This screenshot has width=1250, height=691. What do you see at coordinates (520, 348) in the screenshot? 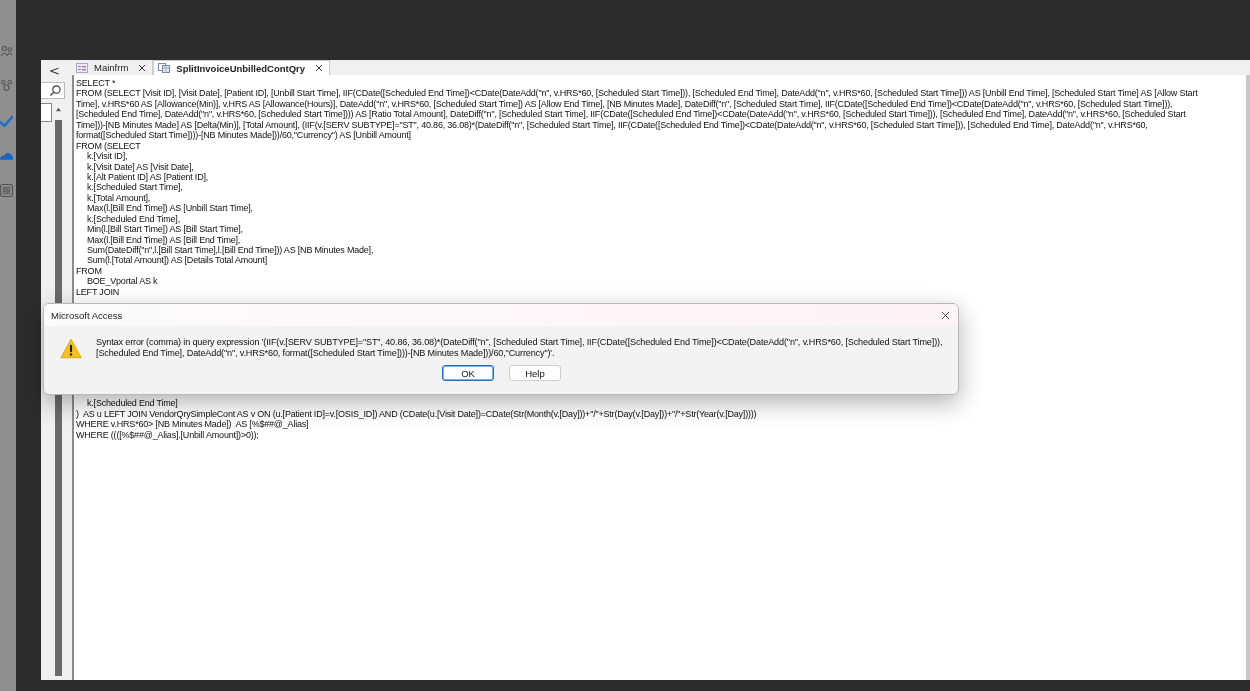
I see `error-message: Syntax error (comma) in query expression '(IIF(v.[SERV SUBTYPE]="ST", 40.86, 36.08)*(DateDiff("n", [Scheduled Start Time], IIF(CDate([Scheduled End Time])<CDate(DateAdd("n", v.HRS*60, [Scheduled Start Time])), [Scheduled End Time], DateAdd("n", v.HRS*60, format([Scheduled Start Time])))-[NB Minutes Made]))/60,"Currency")'.` at bounding box center [520, 348].